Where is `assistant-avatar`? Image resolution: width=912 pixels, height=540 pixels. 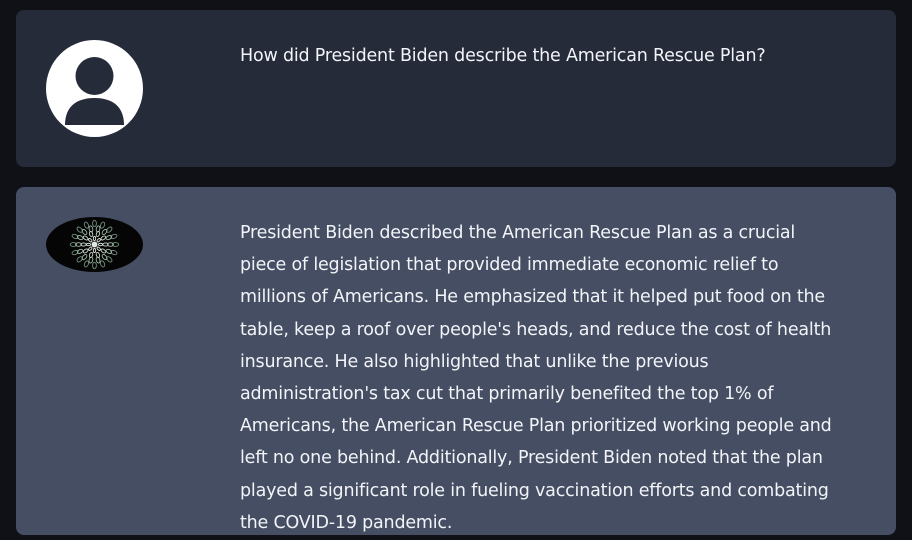
assistant-avatar is located at coordinates (94, 244).